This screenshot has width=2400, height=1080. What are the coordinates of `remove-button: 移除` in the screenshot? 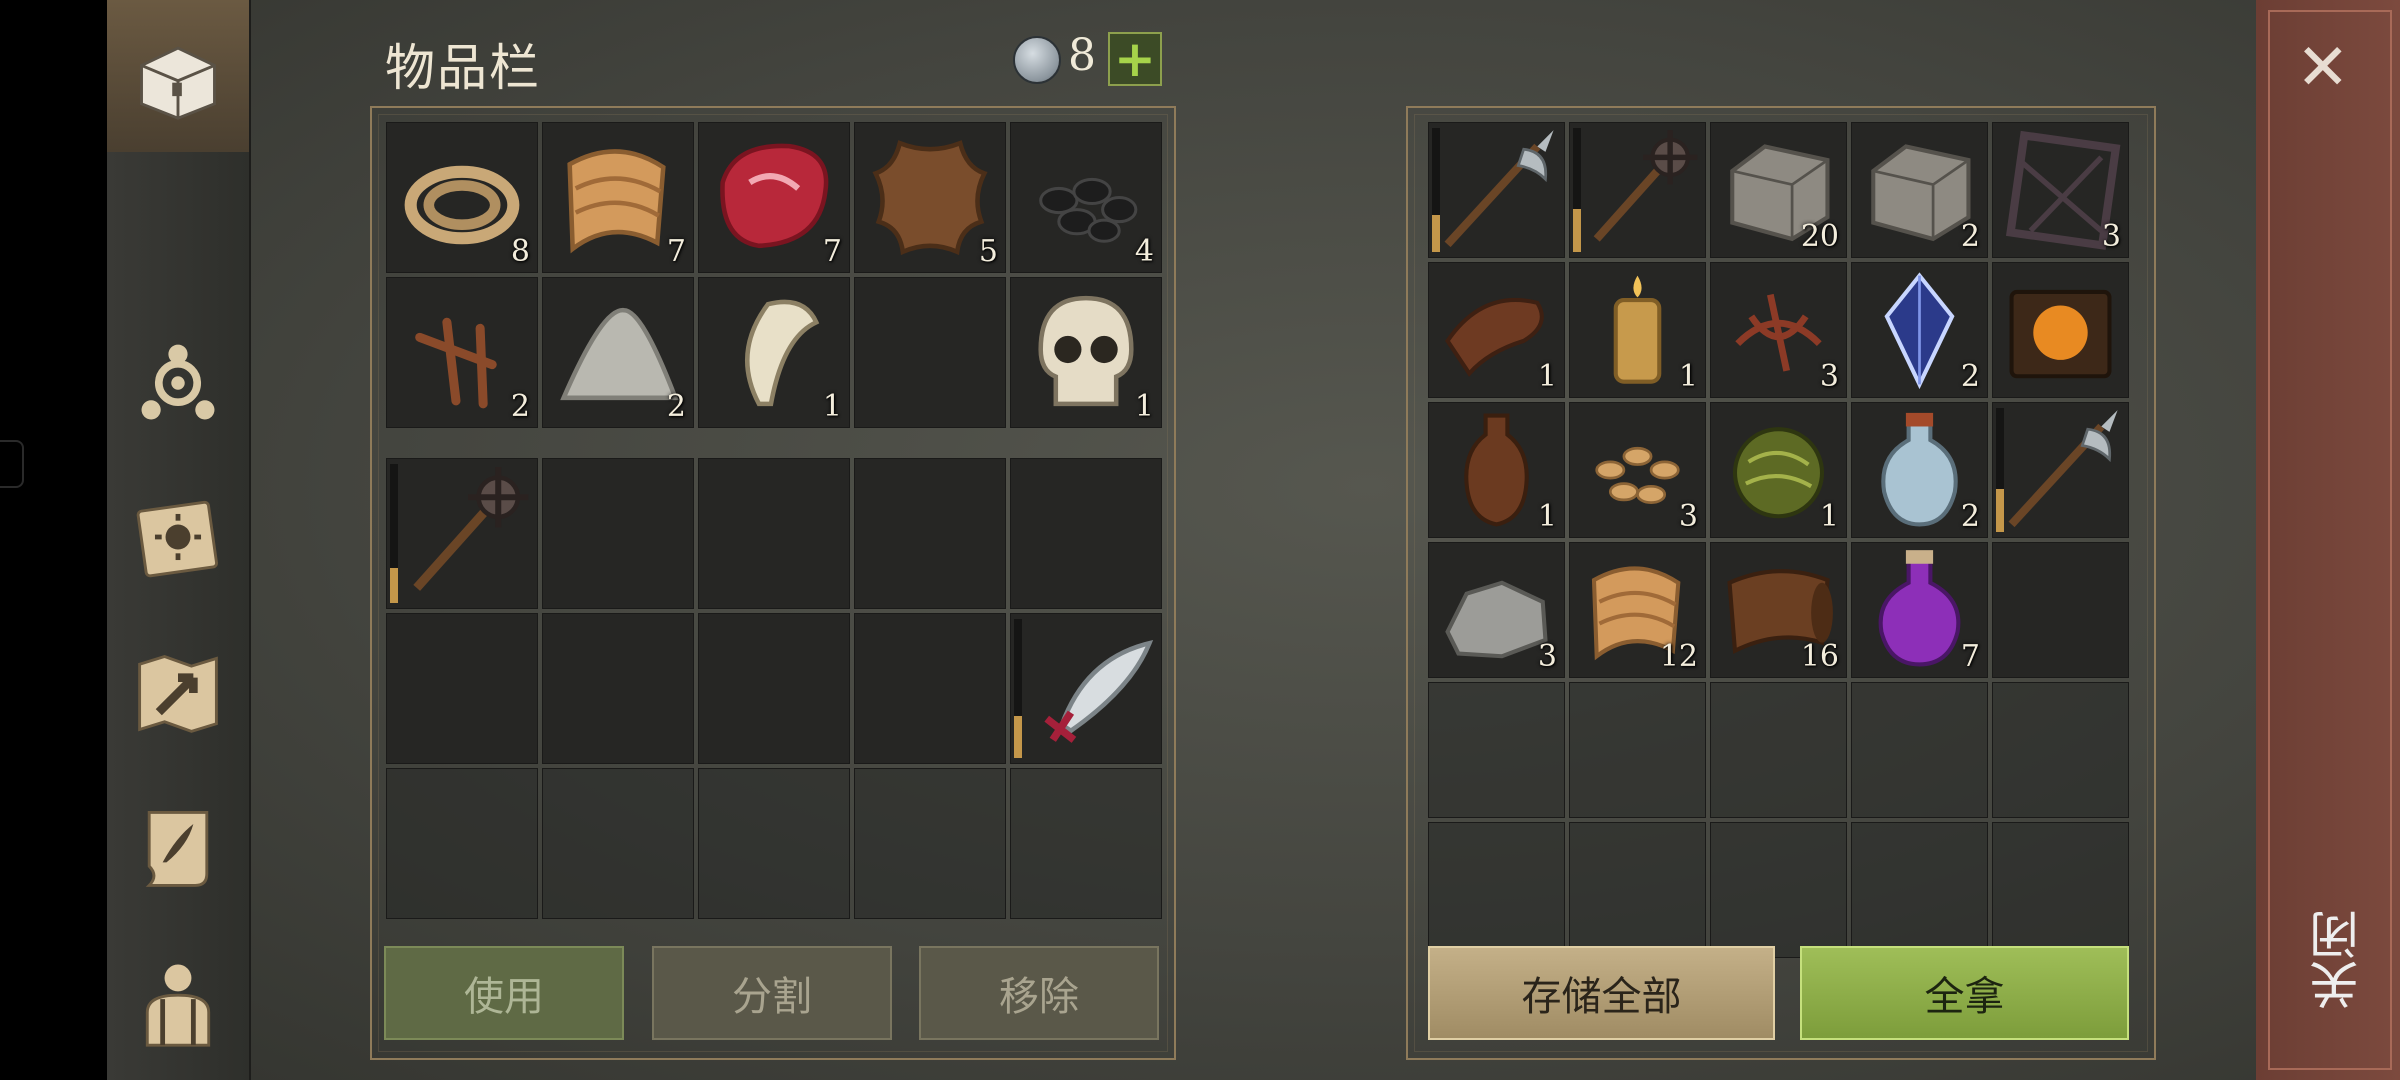 It's located at (1039, 993).